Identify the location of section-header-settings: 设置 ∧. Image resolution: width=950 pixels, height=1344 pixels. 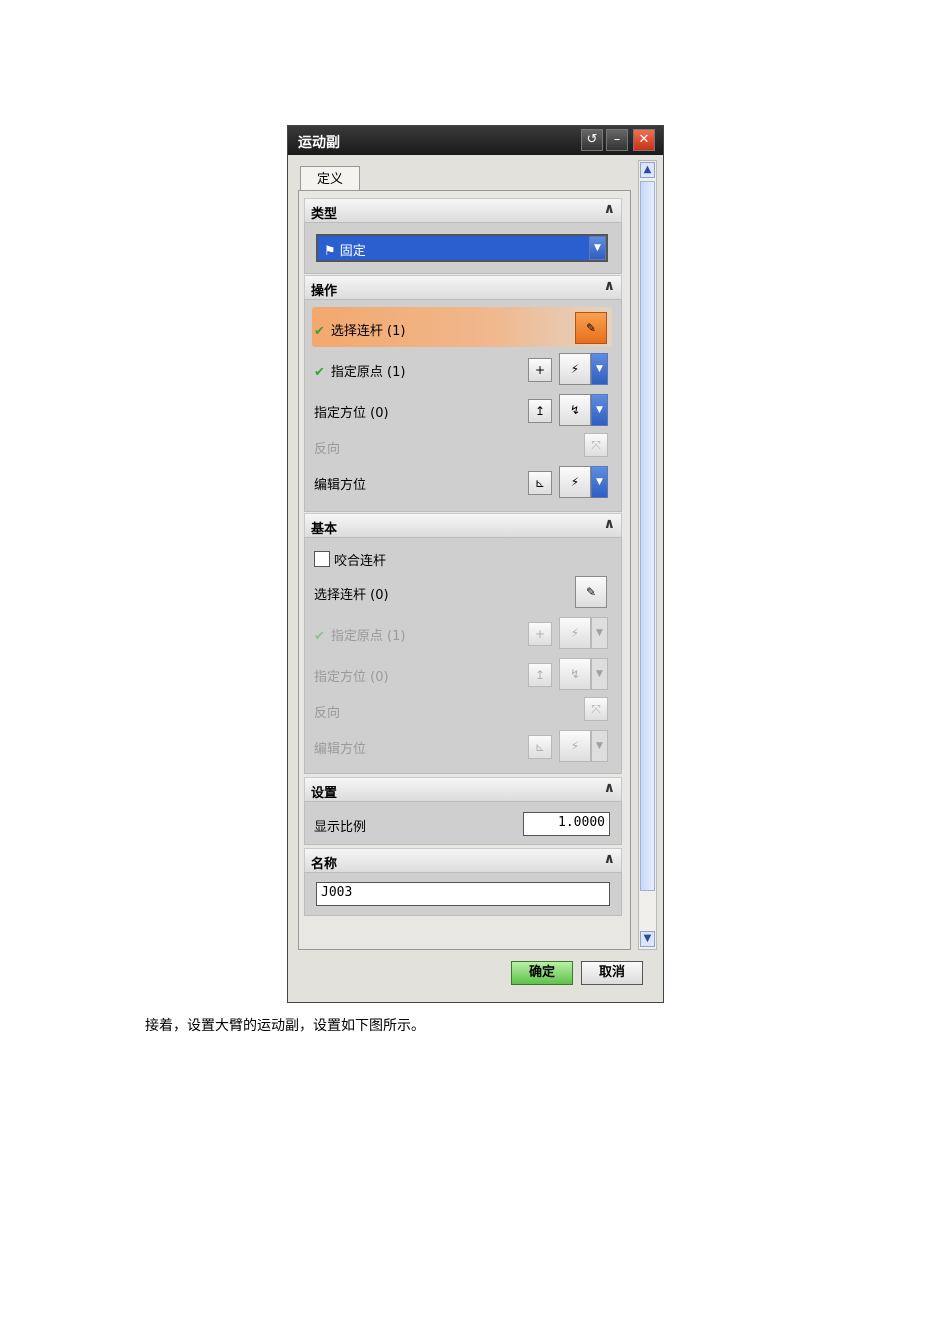
(463, 789).